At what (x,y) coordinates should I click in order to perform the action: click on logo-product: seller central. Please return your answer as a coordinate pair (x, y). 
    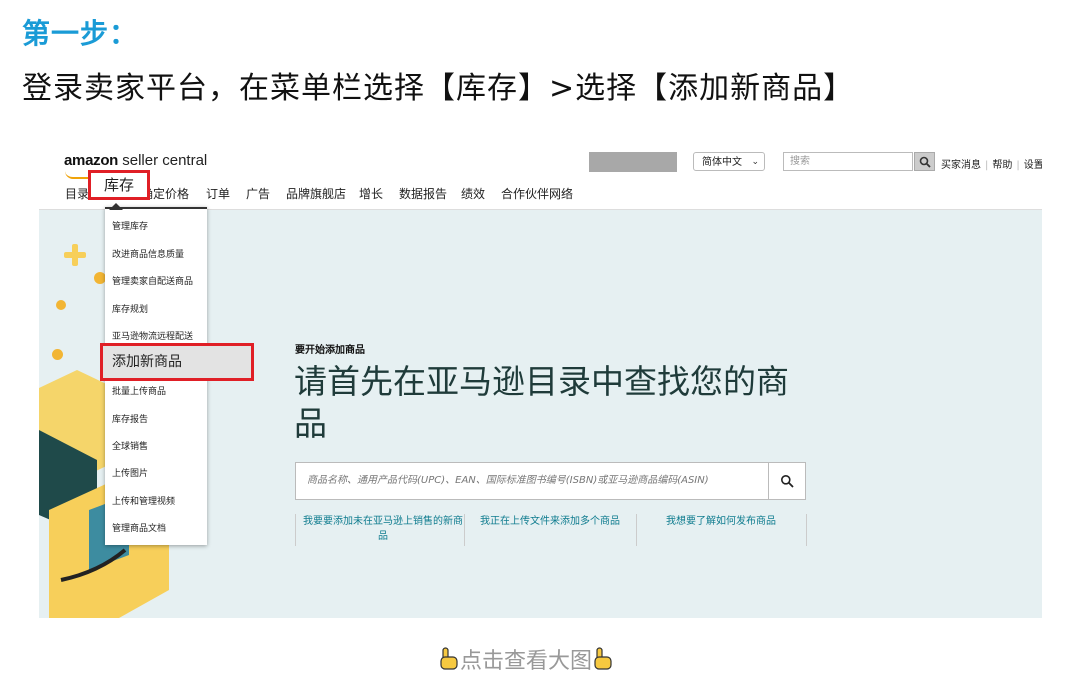
    Looking at the image, I should click on (163, 160).